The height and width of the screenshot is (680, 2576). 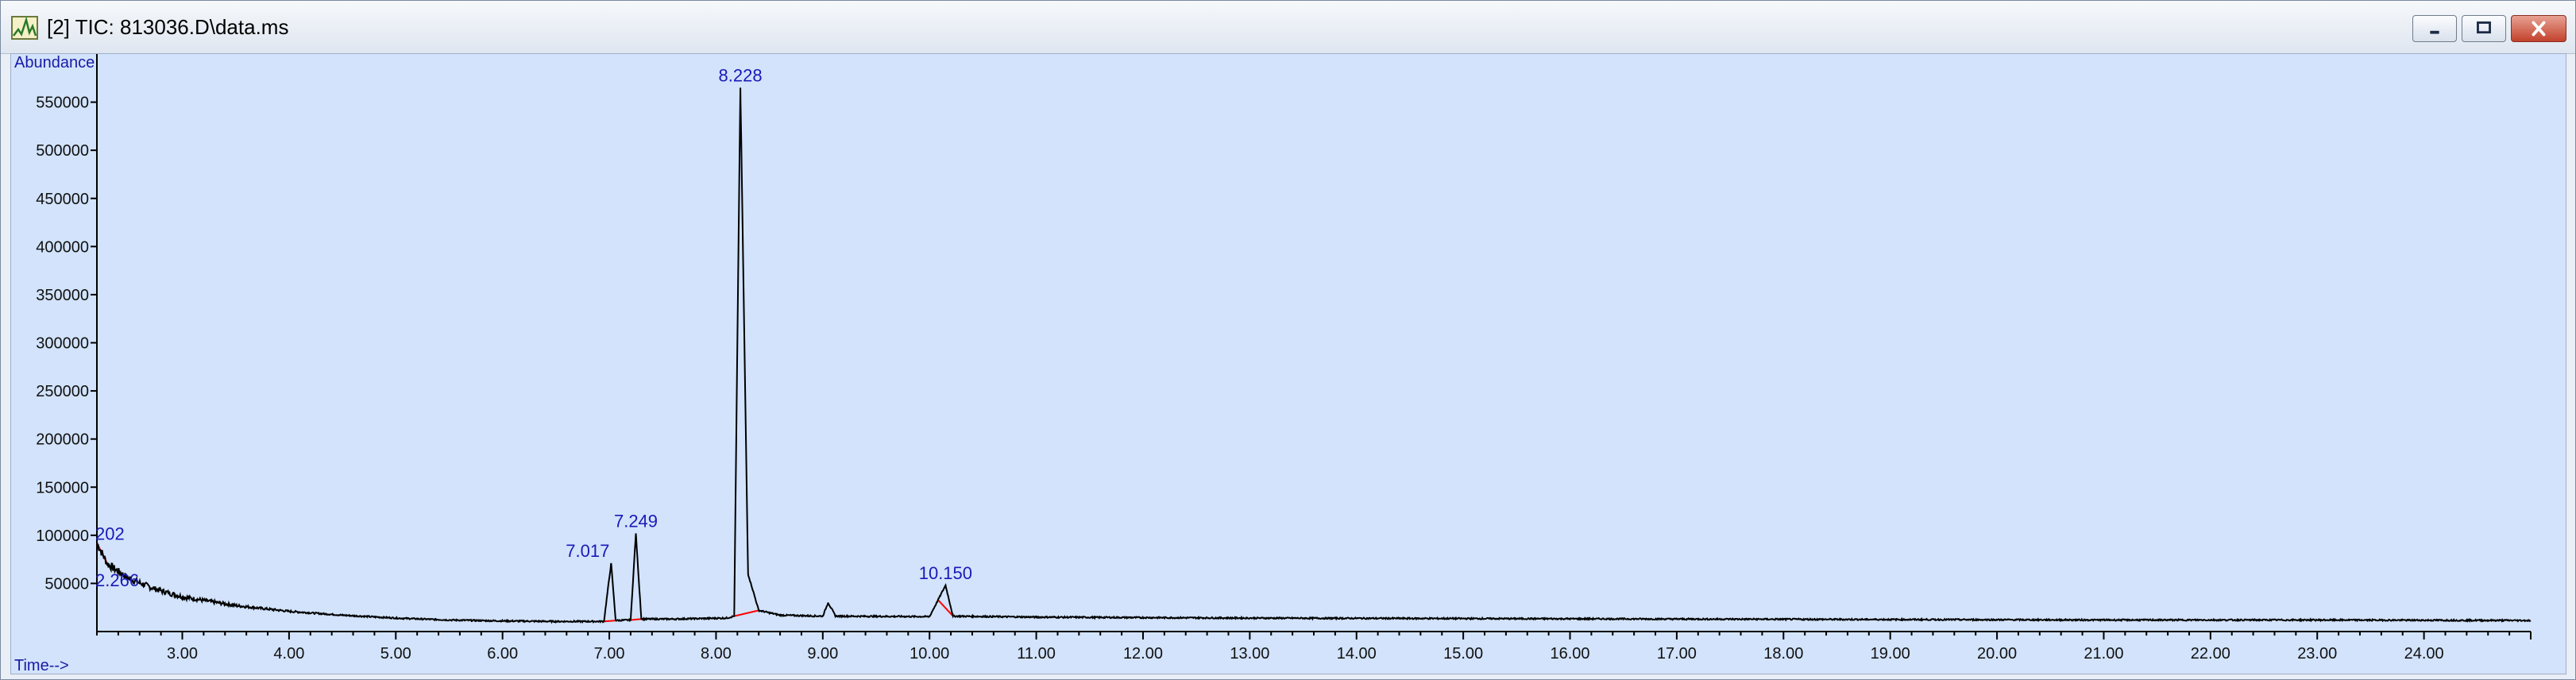 What do you see at coordinates (62, 391) in the screenshot?
I see `y-tick-label: 250000` at bounding box center [62, 391].